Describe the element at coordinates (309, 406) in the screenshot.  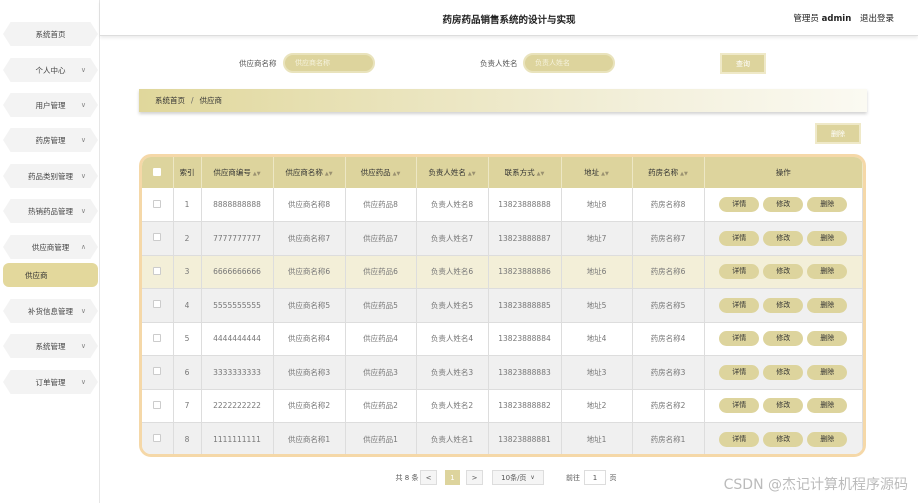
I see `cell-name: 供应商名称2` at that location.